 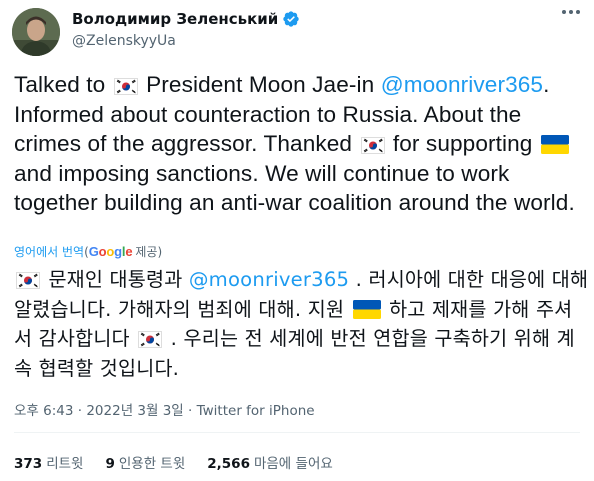 What do you see at coordinates (297, 432) in the screenshot?
I see `divider` at bounding box center [297, 432].